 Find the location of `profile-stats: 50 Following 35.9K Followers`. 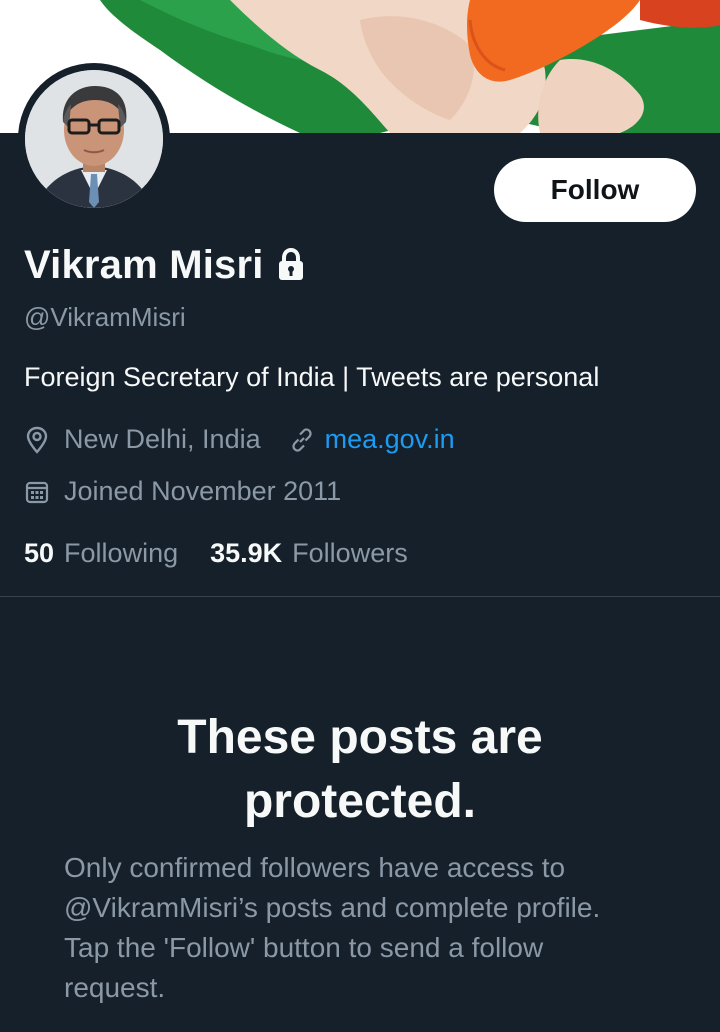

profile-stats: 50 Following 35.9K Followers is located at coordinates (216, 553).